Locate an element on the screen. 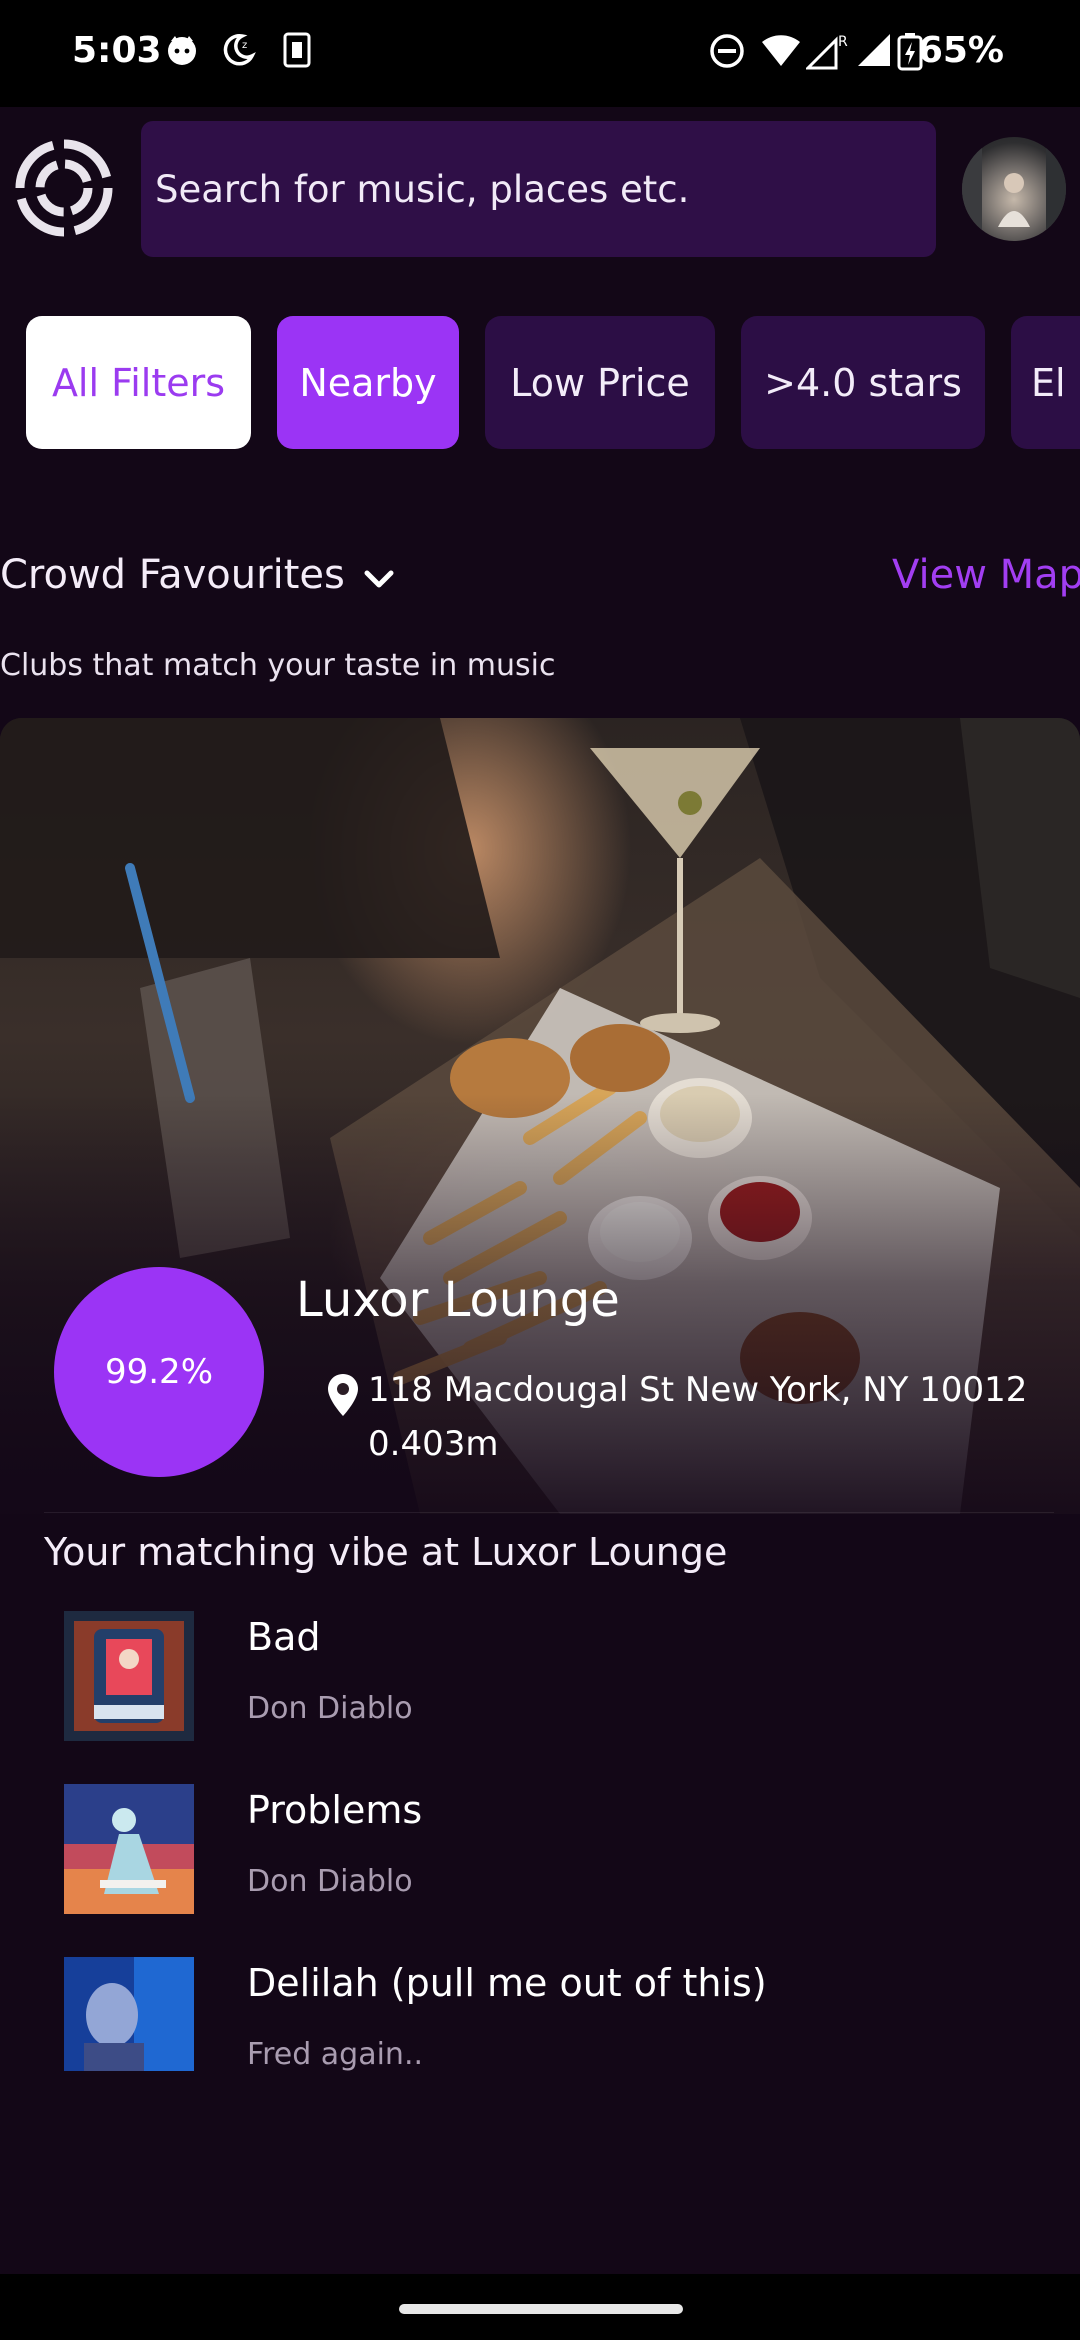  section-dropdown: Crowd Favourites is located at coordinates (198, 575).